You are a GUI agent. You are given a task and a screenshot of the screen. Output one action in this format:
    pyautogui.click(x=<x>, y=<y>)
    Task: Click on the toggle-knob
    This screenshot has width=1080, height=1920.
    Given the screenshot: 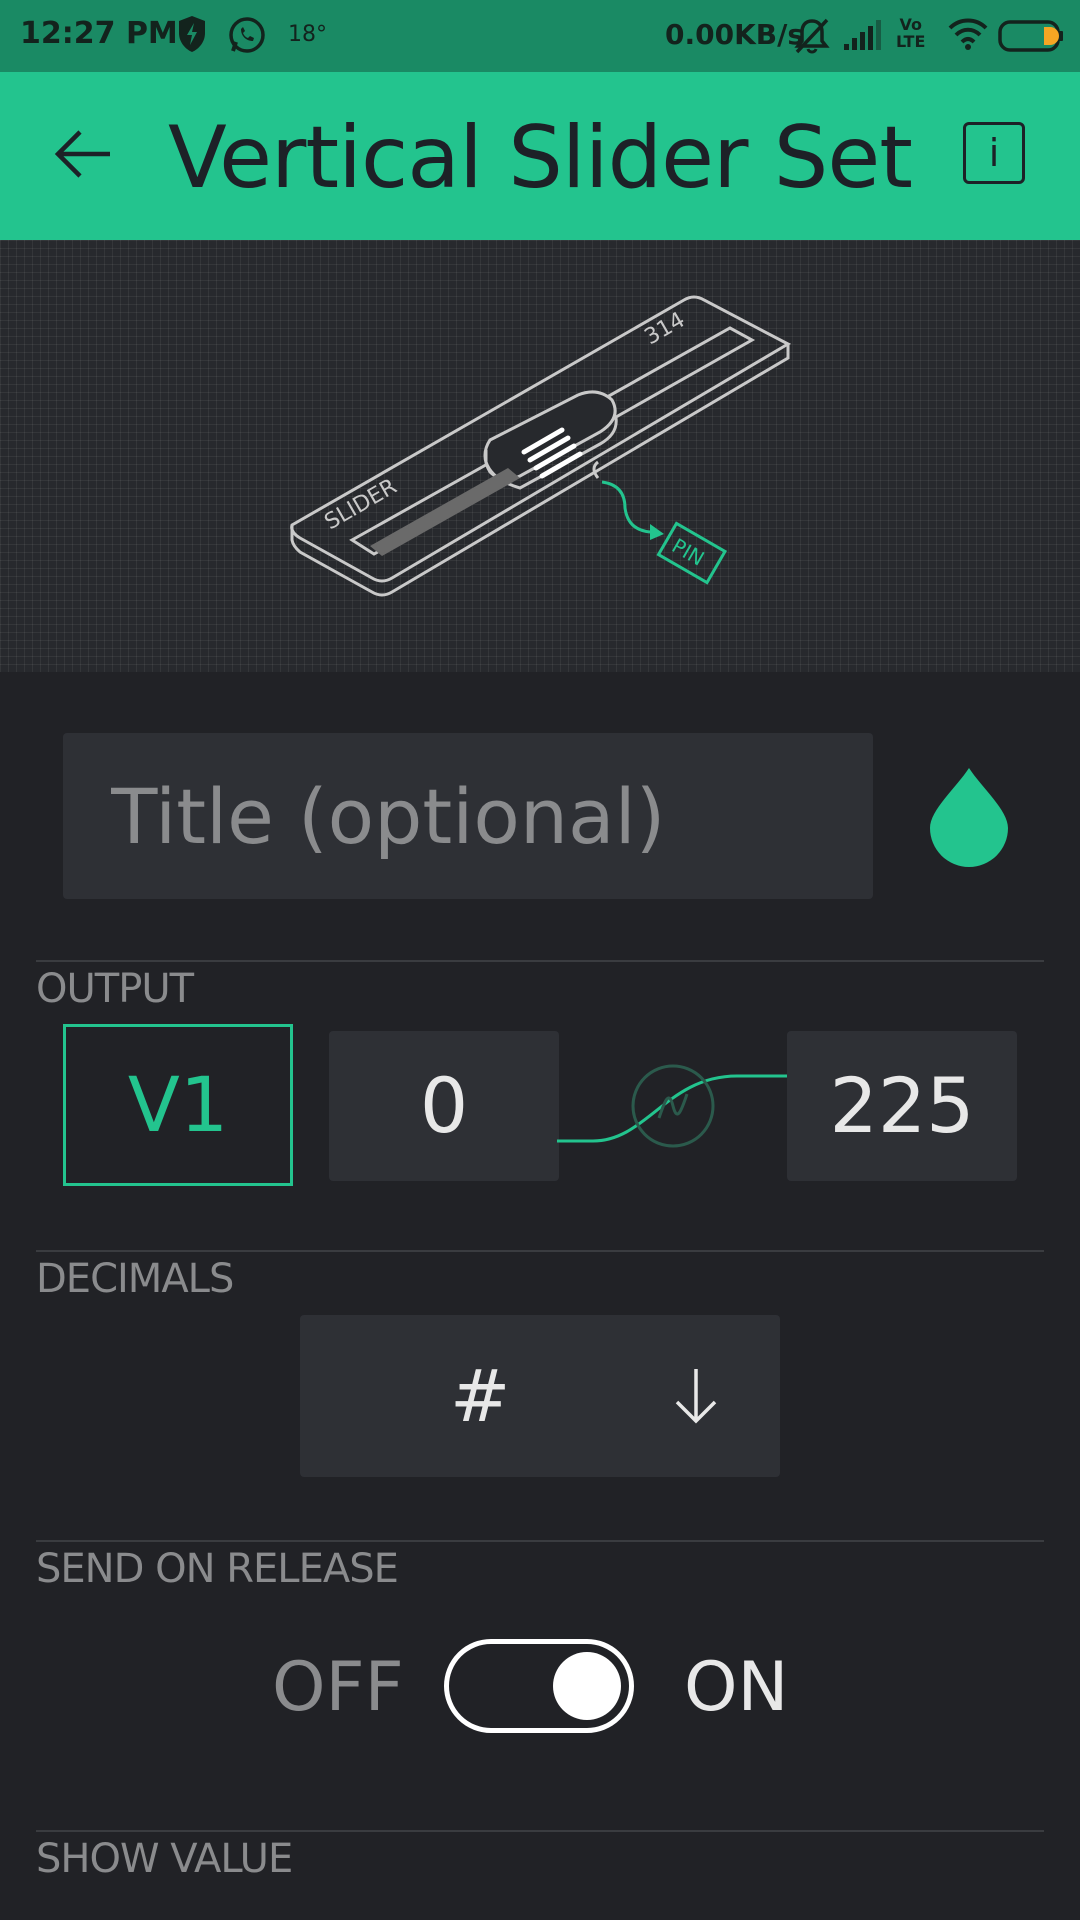 What is the action you would take?
    pyautogui.click(x=587, y=1686)
    